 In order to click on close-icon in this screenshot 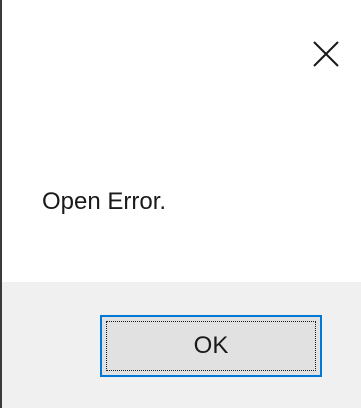, I will do `click(326, 54)`.